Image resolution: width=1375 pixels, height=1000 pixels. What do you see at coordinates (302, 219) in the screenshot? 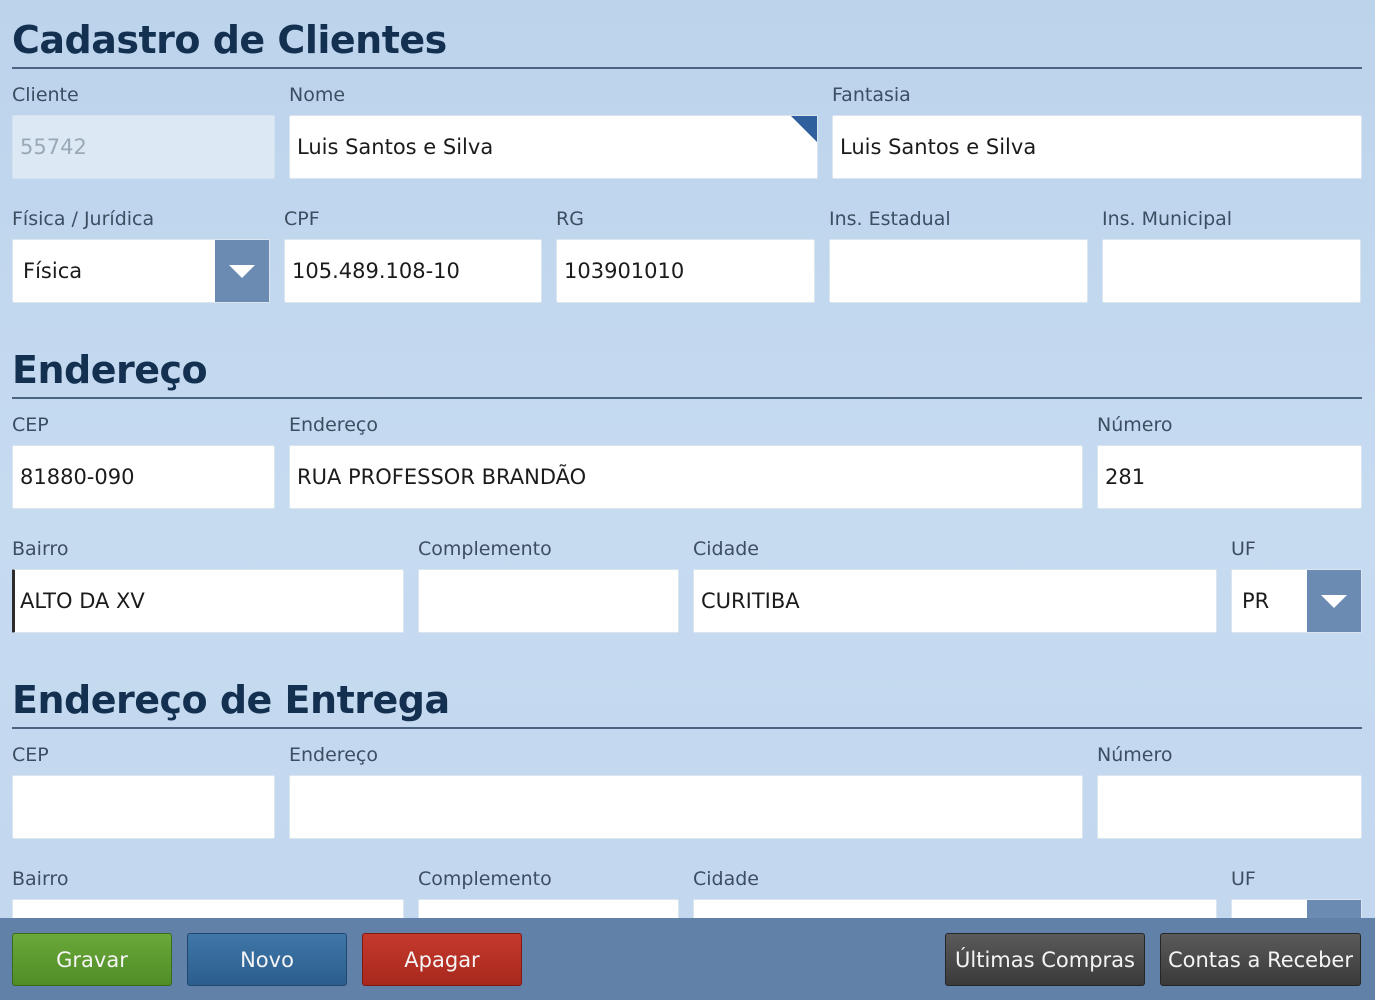
I see `label-cpf: CPF` at bounding box center [302, 219].